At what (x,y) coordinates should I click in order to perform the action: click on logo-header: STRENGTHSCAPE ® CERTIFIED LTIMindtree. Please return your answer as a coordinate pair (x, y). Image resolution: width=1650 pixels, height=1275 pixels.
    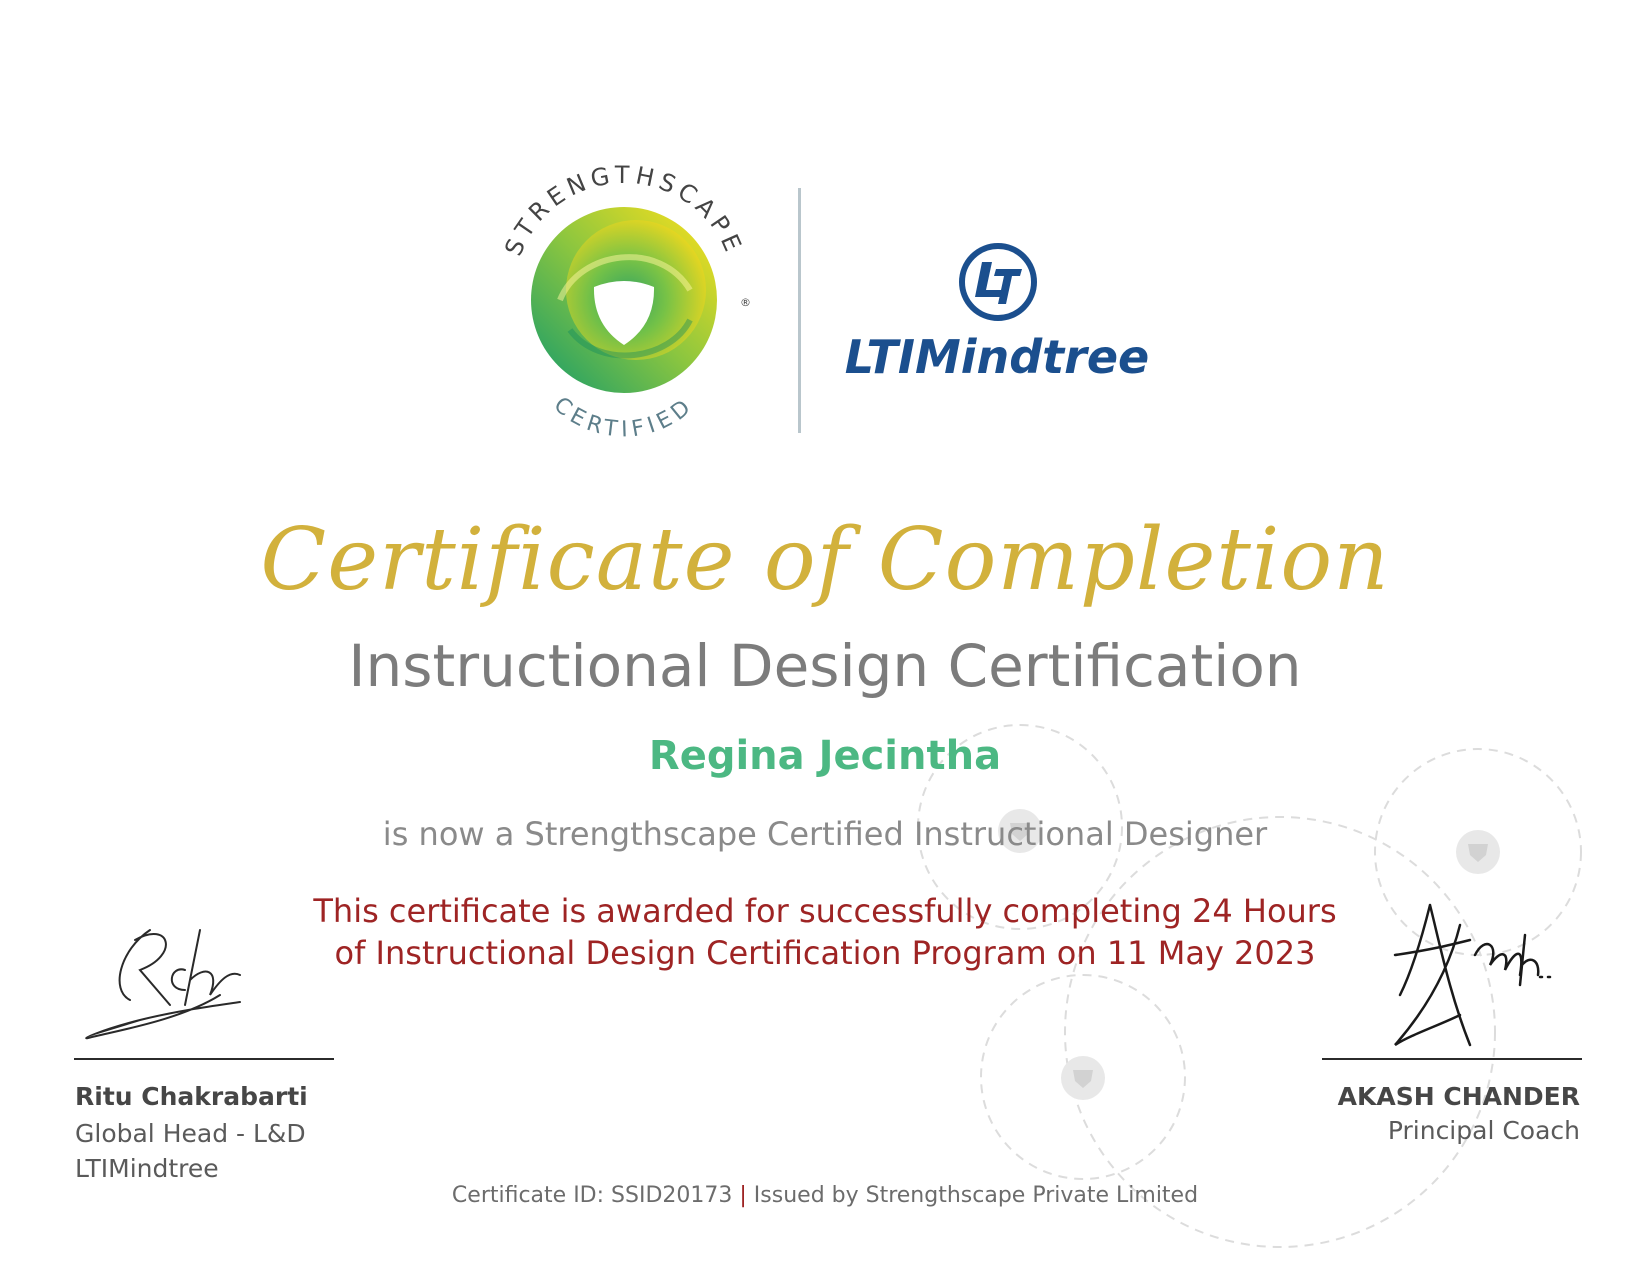
    Looking at the image, I should click on (824, 302).